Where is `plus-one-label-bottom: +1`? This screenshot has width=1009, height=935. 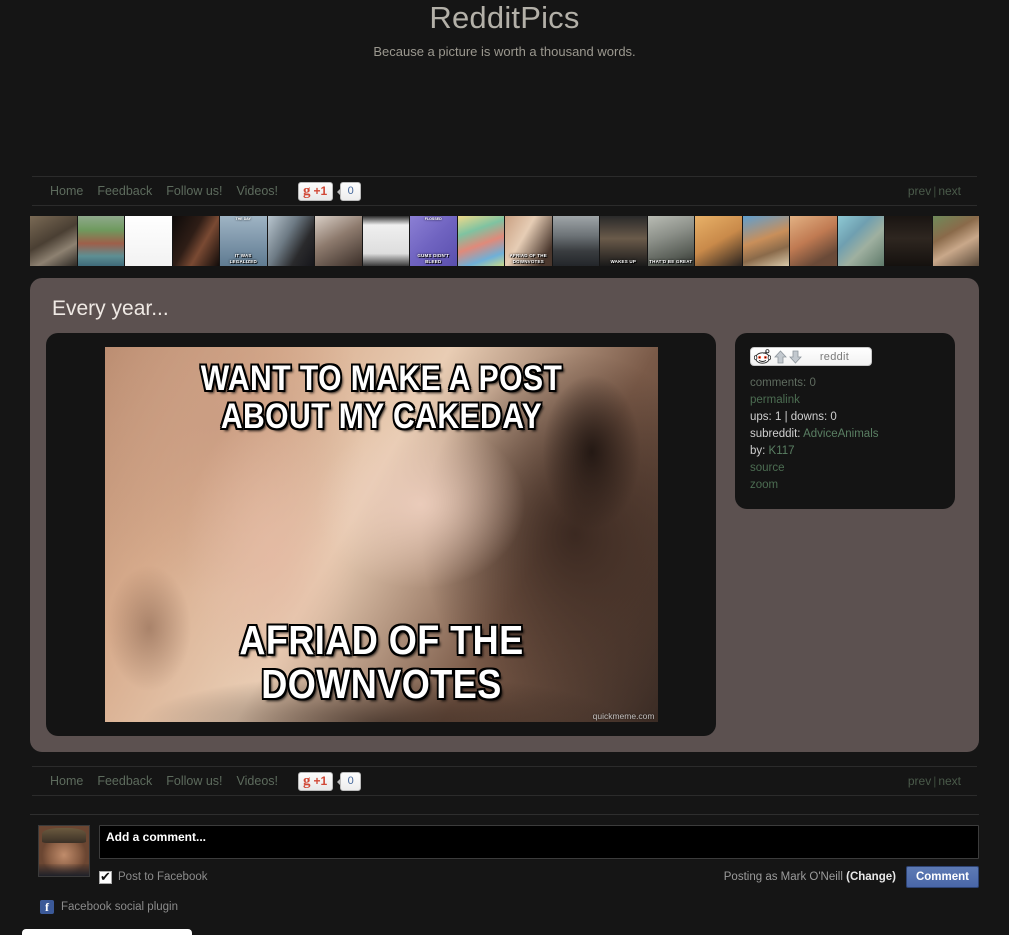 plus-one-label-bottom: +1 is located at coordinates (320, 780).